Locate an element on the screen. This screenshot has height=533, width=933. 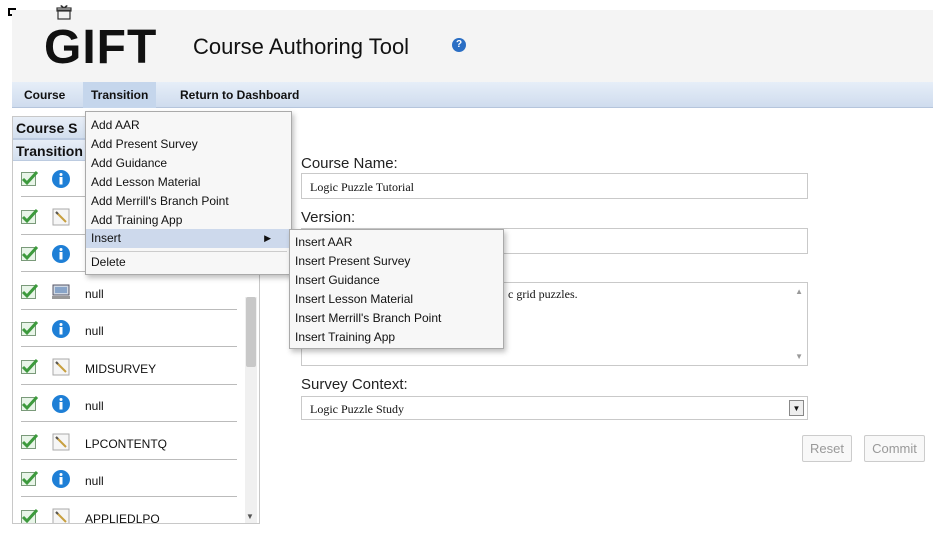
transition-row: MIDSURVEY is located at coordinates (129, 369).